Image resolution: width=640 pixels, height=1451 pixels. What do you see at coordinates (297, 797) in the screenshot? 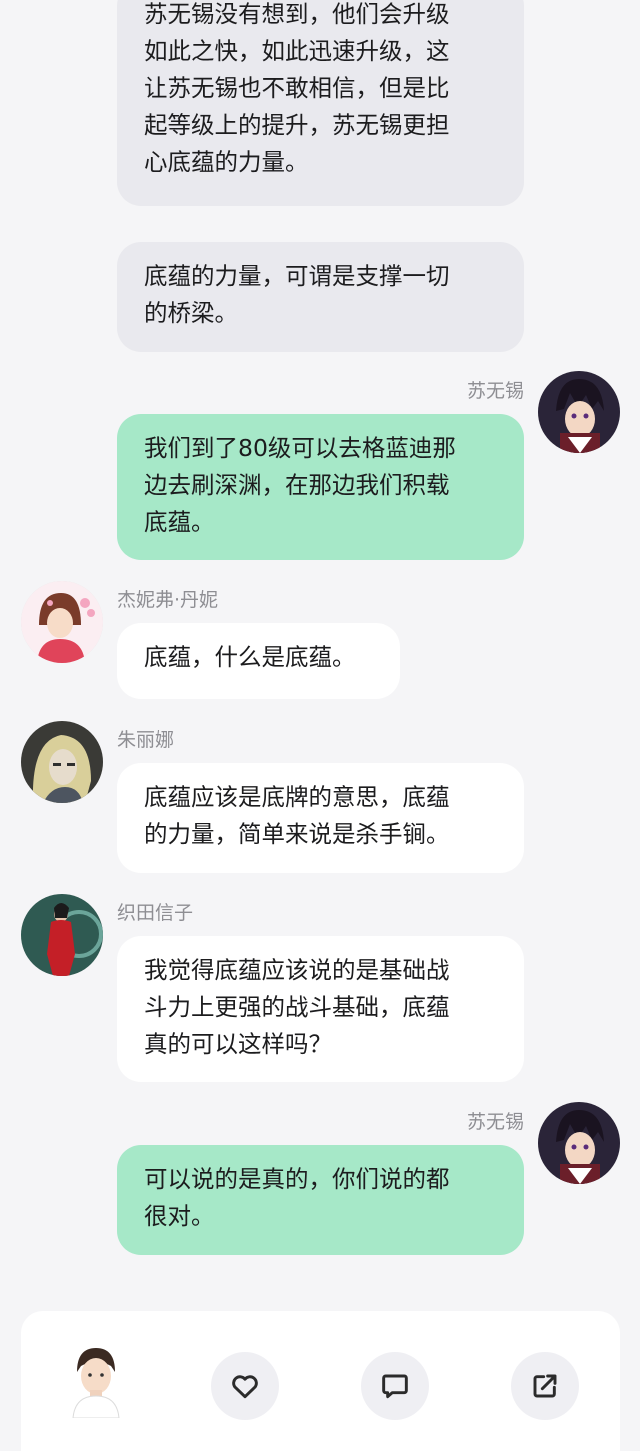
I see `message-line: 底蕴应该是底牌的意思，底蕴` at bounding box center [297, 797].